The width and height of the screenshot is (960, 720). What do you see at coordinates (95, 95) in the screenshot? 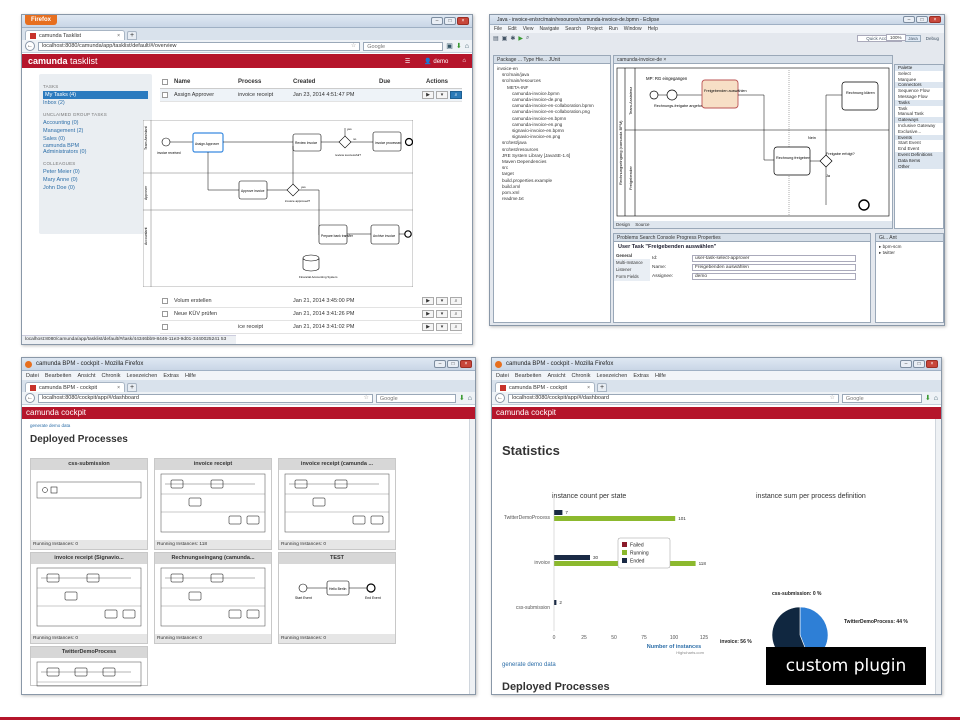
I see `sidebar-item-my-tasks: My Tasks (4)` at bounding box center [95, 95].